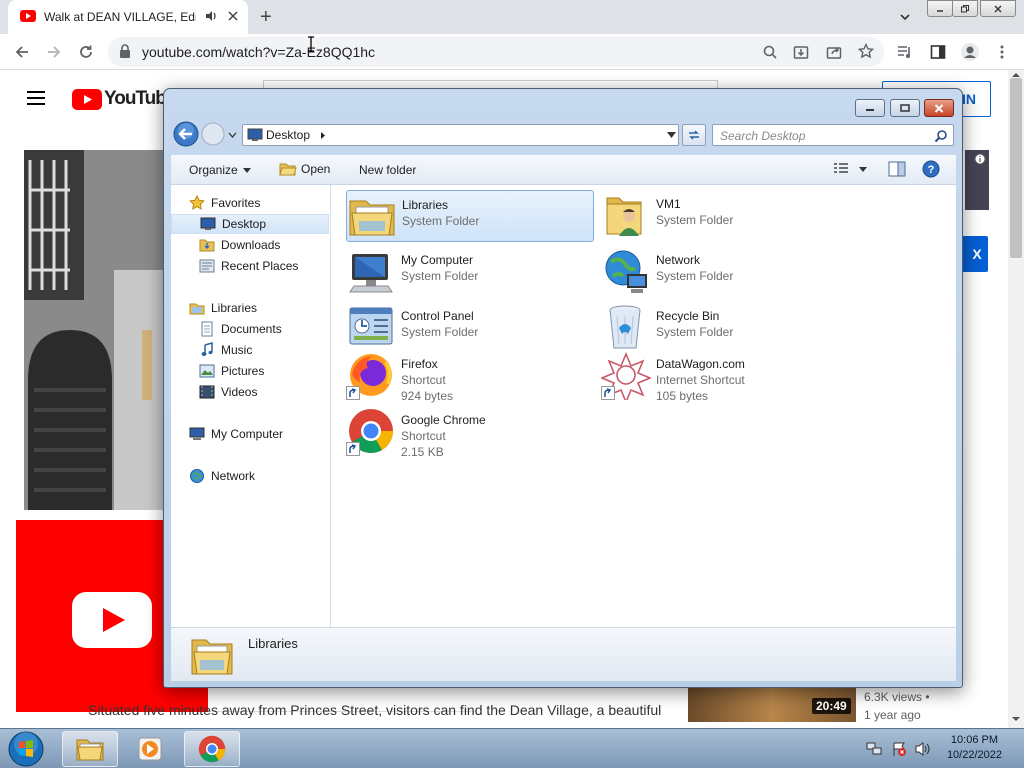 The height and width of the screenshot is (768, 1024). Describe the element at coordinates (250, 476) in the screenshot. I see `nav-network: Network` at that location.